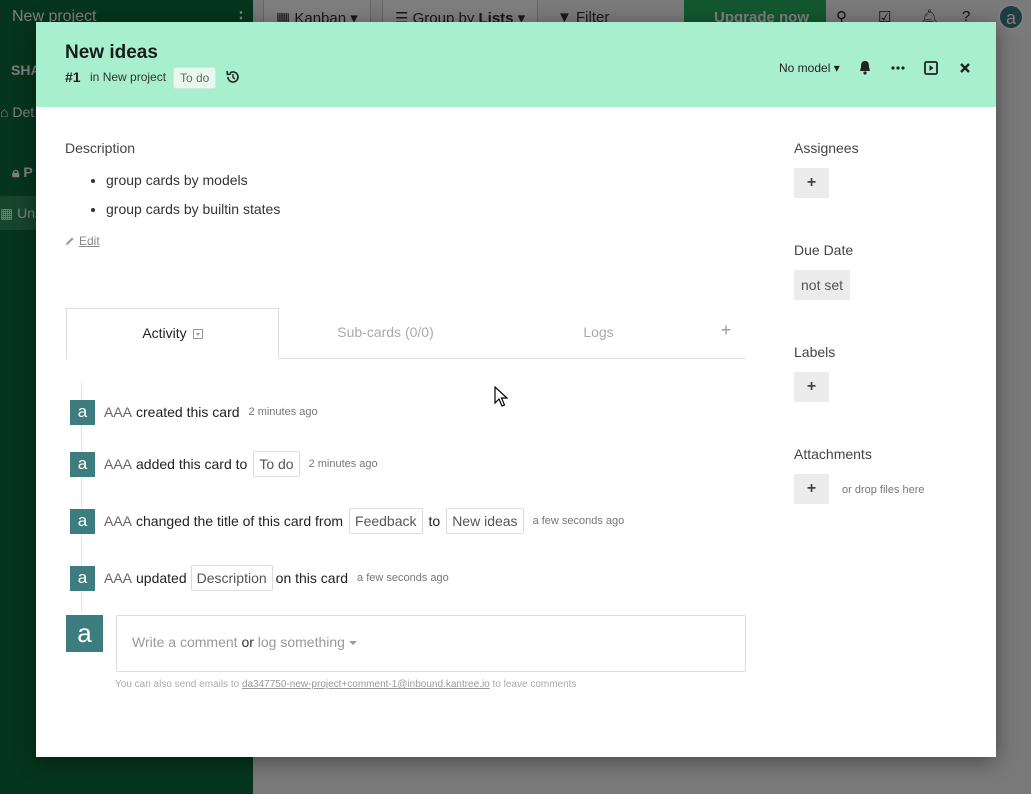 The height and width of the screenshot is (794, 1031). What do you see at coordinates (185, 642) in the screenshot?
I see `comment-placeholder: Write a comment` at bounding box center [185, 642].